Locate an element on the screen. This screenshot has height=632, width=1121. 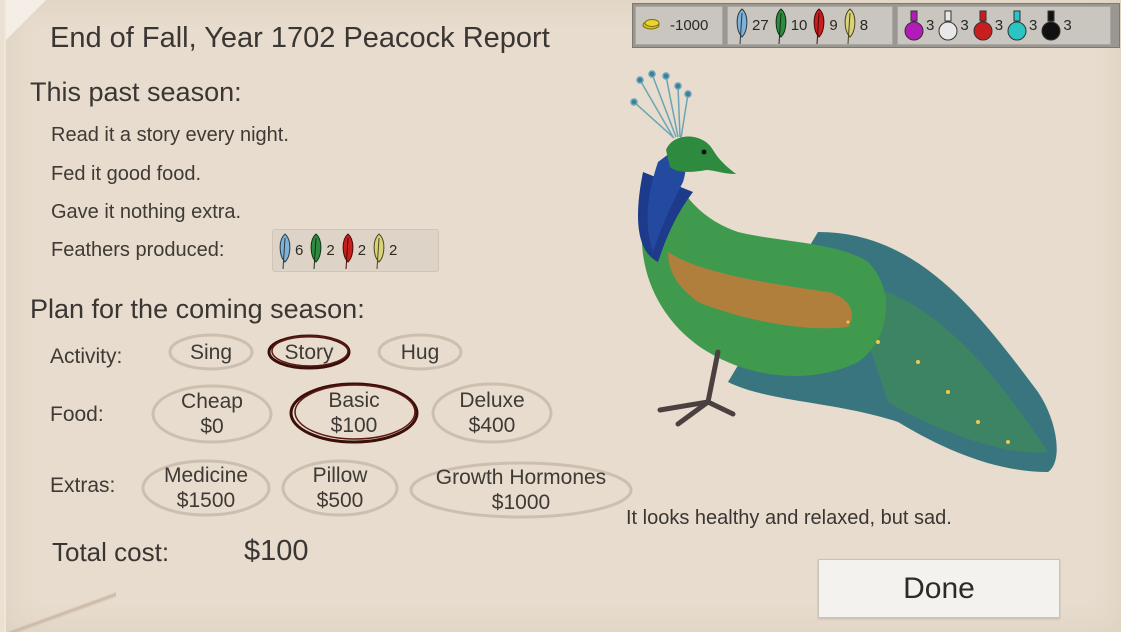
paper-corner-decoration is located at coordinates (26, 20).